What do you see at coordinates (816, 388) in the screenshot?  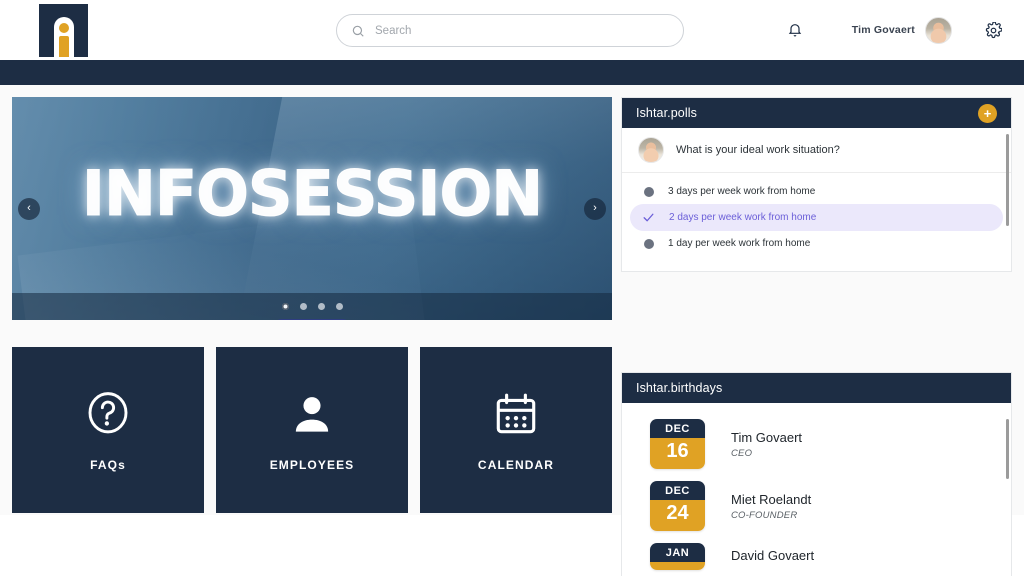 I see `birthdays-panel-header: Ishtar.birthdays` at bounding box center [816, 388].